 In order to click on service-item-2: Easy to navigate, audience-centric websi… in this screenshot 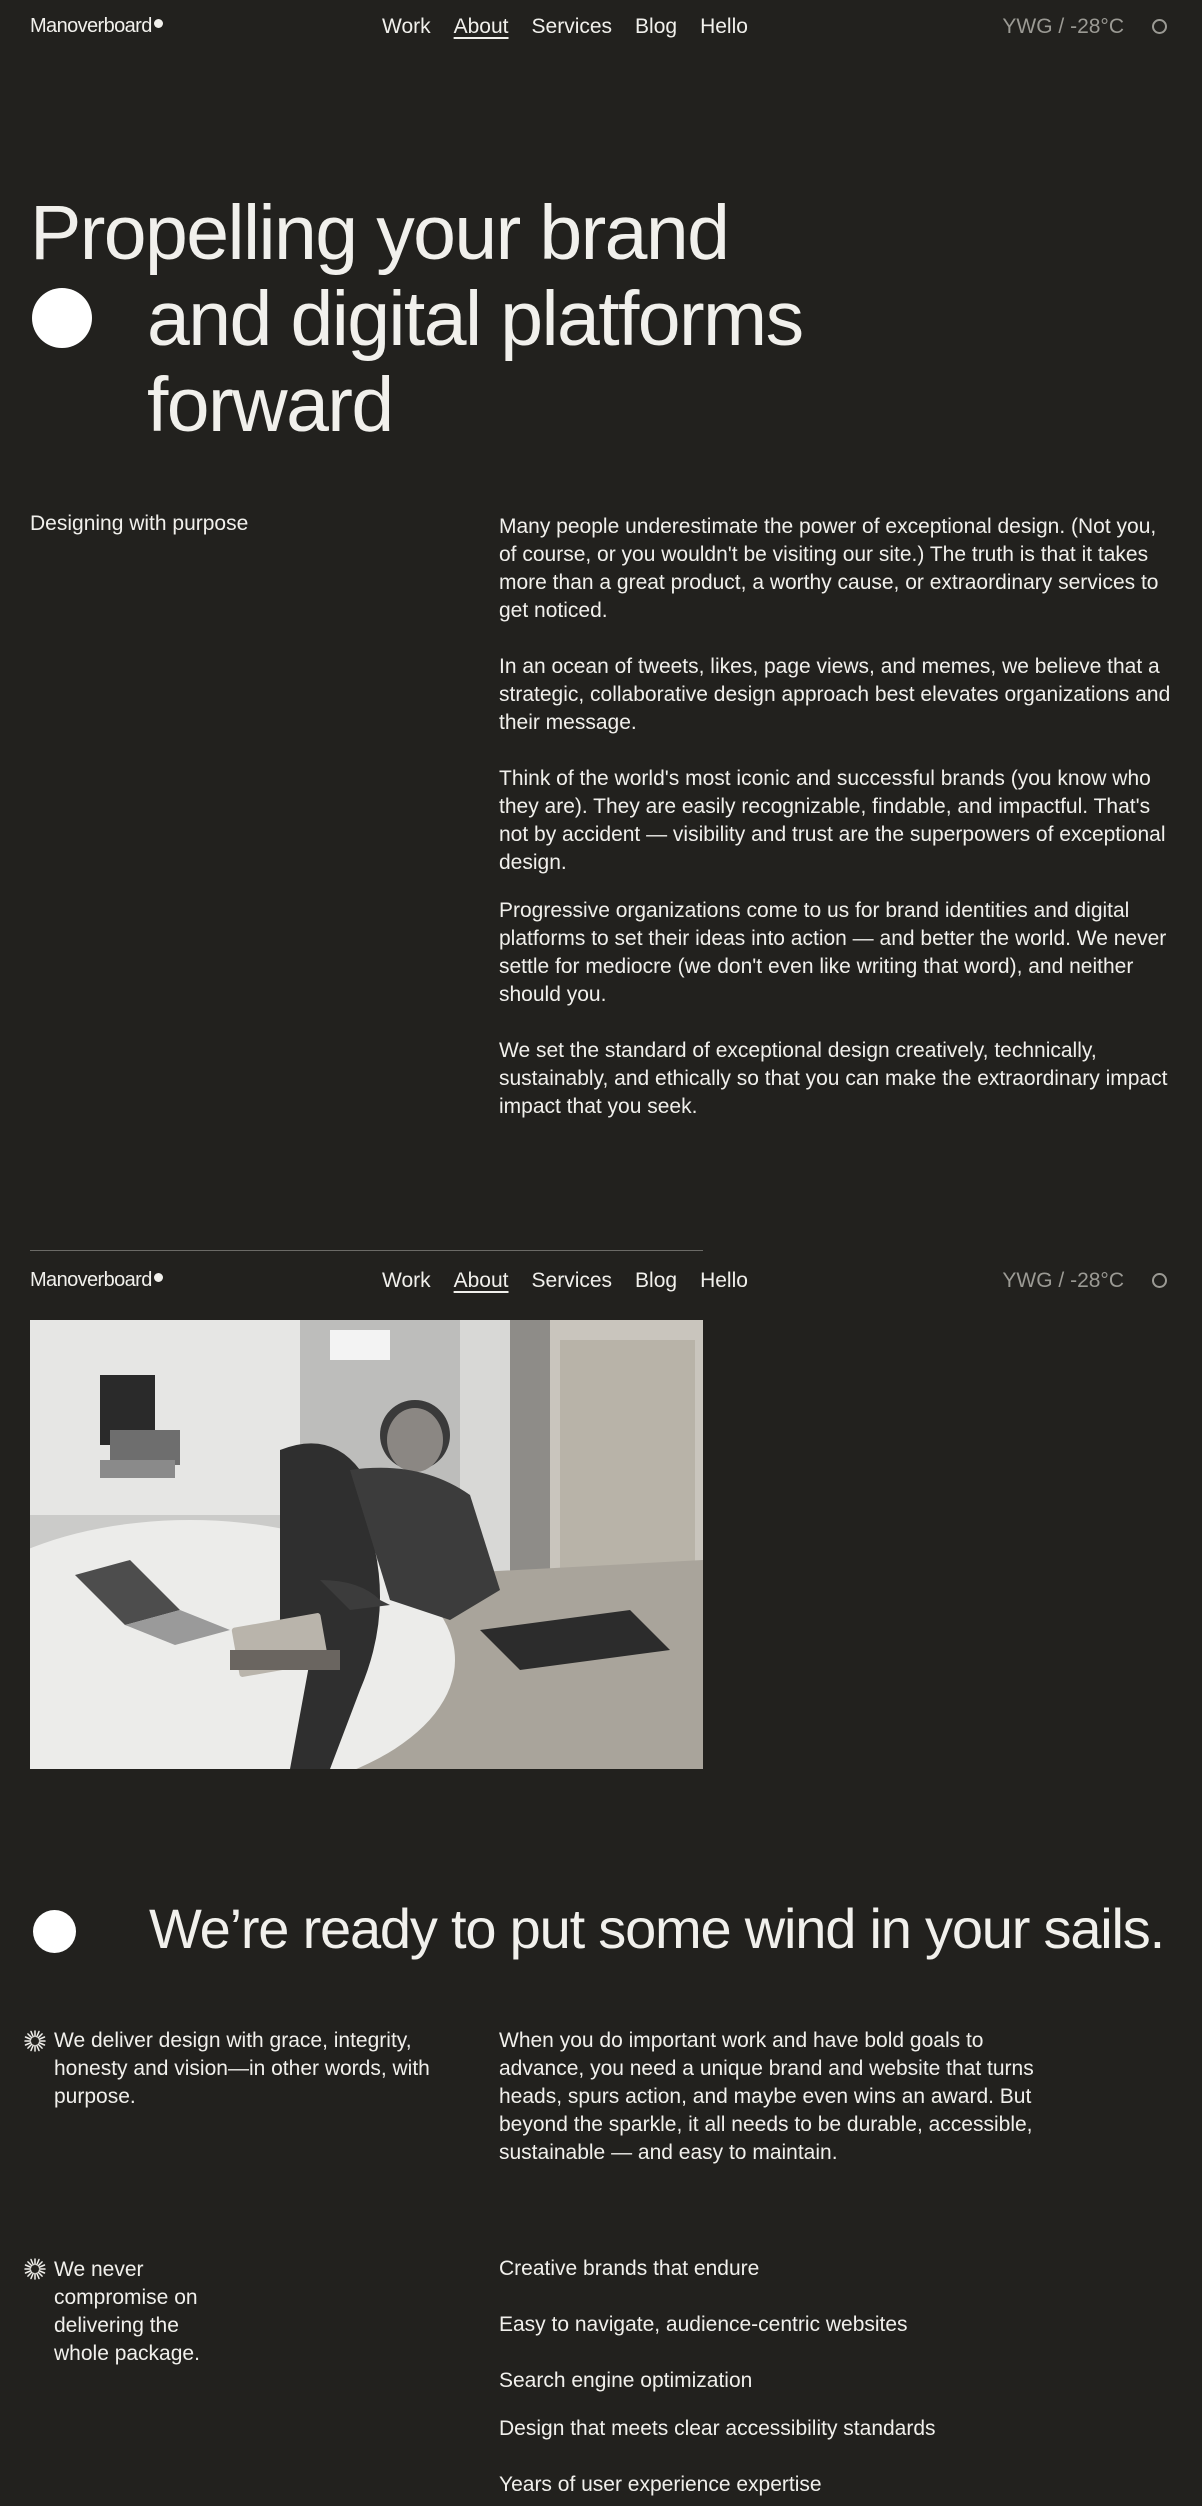, I will do `click(703, 2324)`.